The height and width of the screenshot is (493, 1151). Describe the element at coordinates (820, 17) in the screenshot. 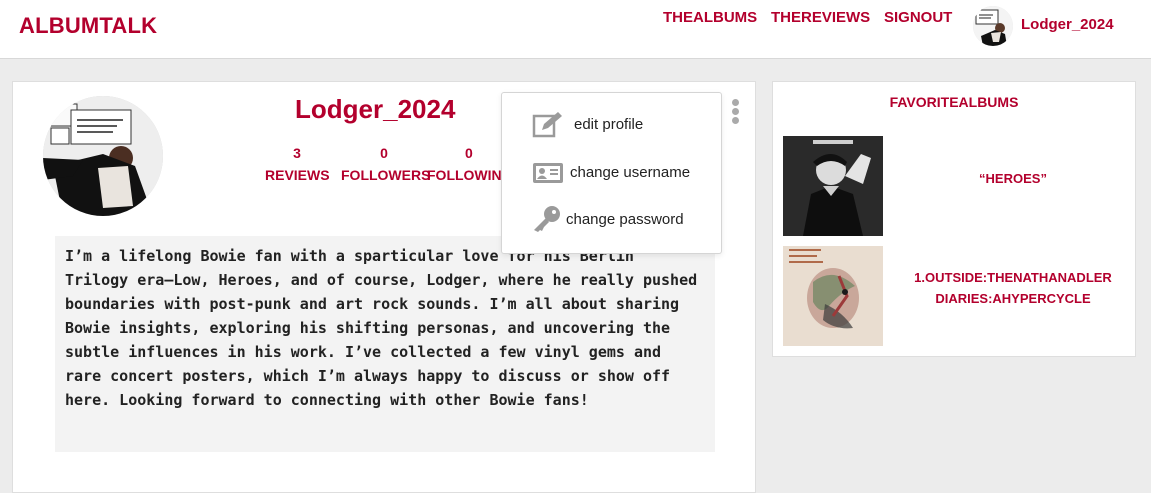

I see `nav-link-reviews: THEREVIEWS` at that location.